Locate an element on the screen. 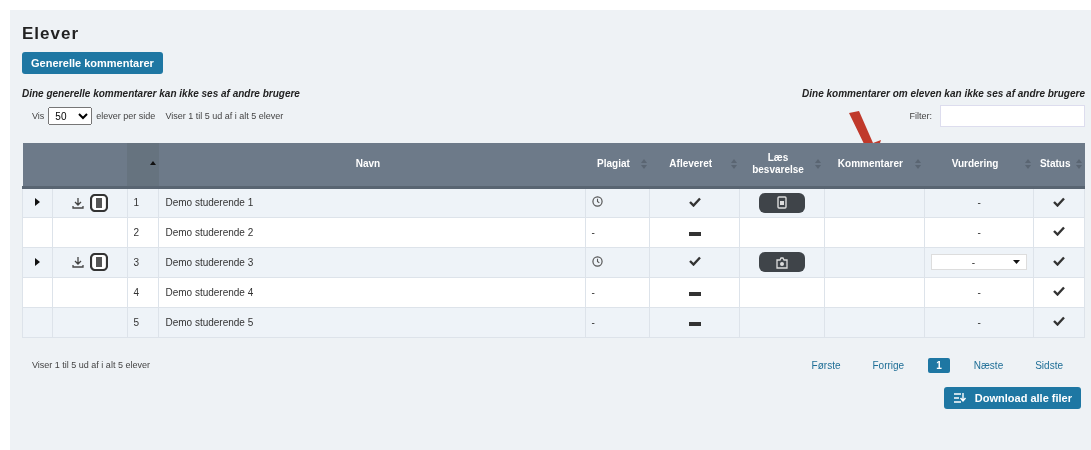 This screenshot has height=450, width=1091. download-all-button: Download alle filer is located at coordinates (1012, 397).